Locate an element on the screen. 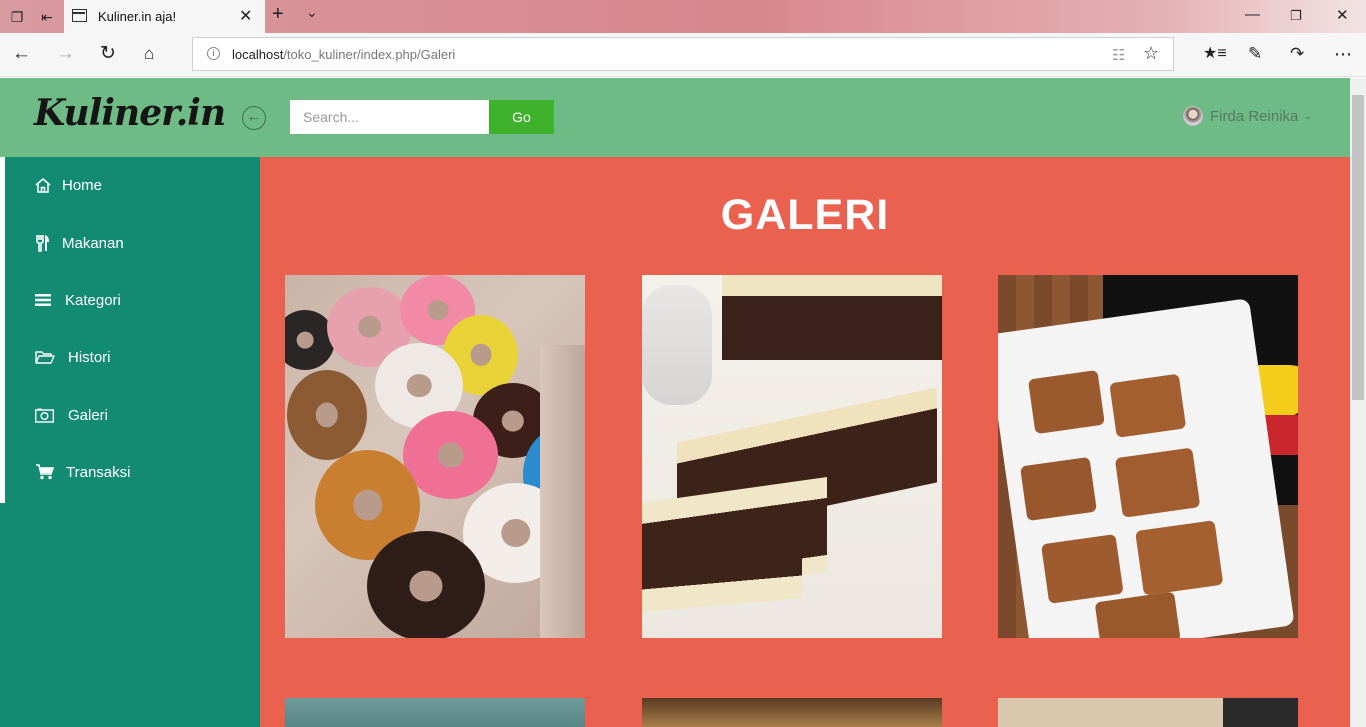  share-icon: ↷ is located at coordinates (1297, 54).